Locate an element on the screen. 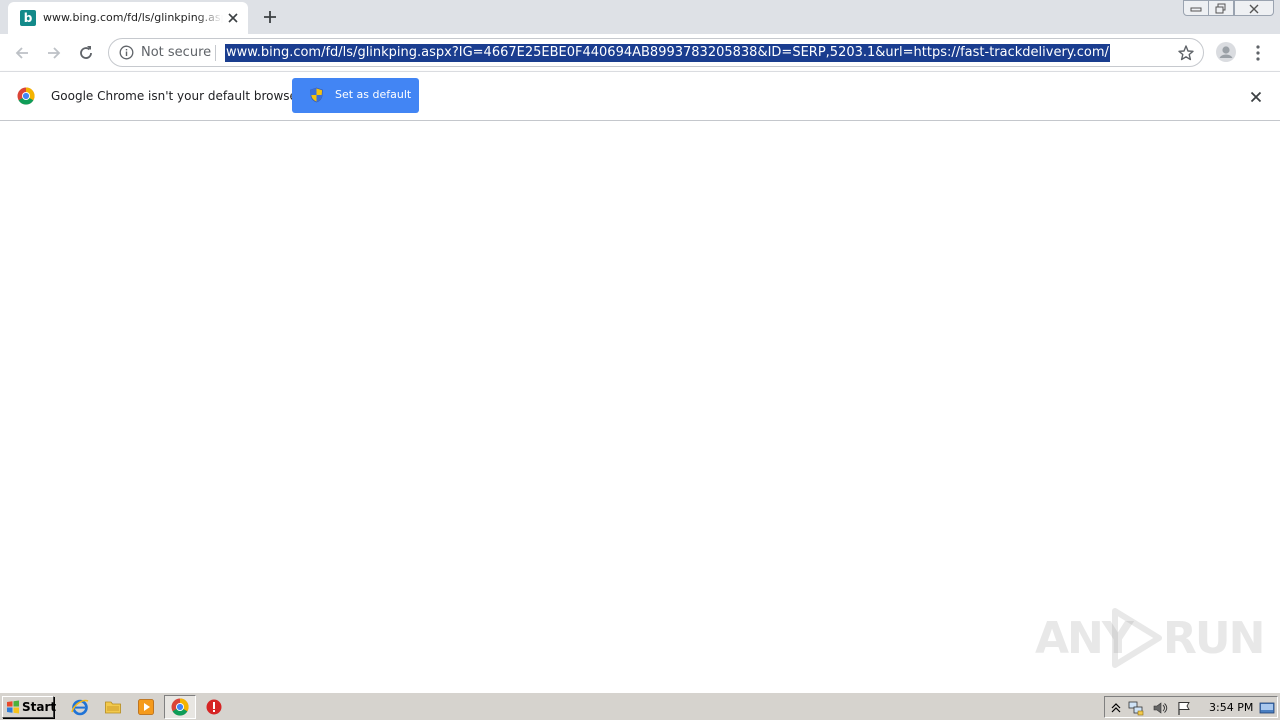  back-arrow-icon is located at coordinates (22, 53).